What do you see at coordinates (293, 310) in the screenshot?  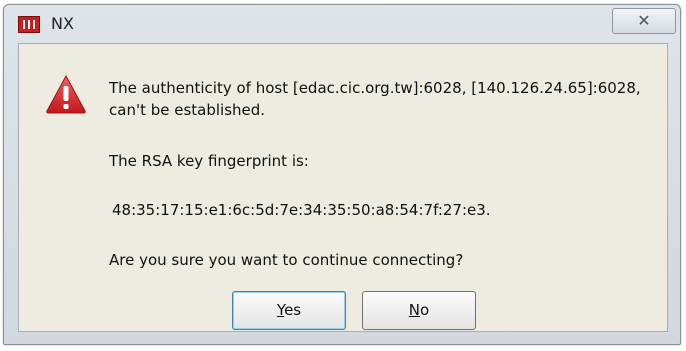 I see `yes-button-label: es` at bounding box center [293, 310].